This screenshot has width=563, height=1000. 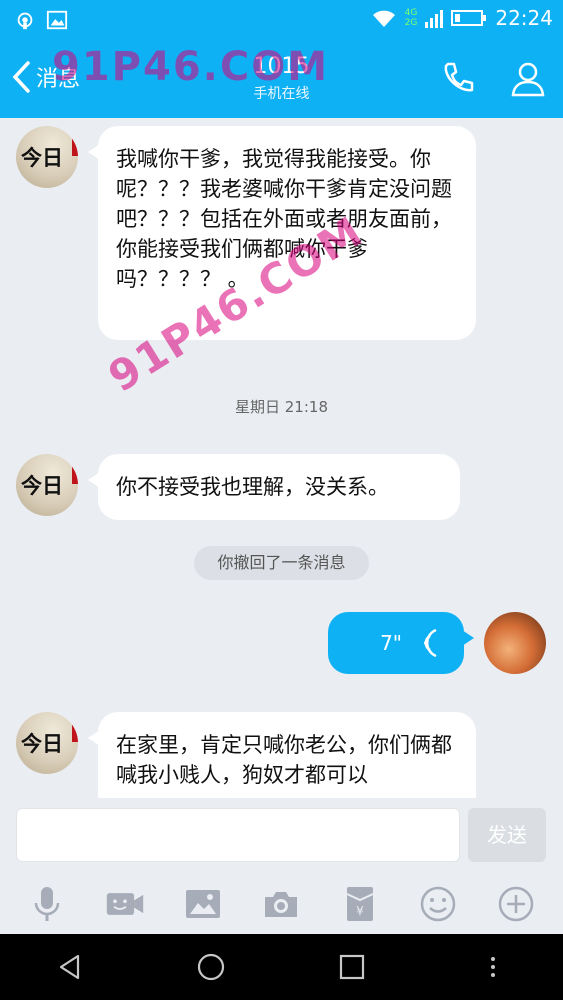 I want to click on phone-icon, so click(x=459, y=77).